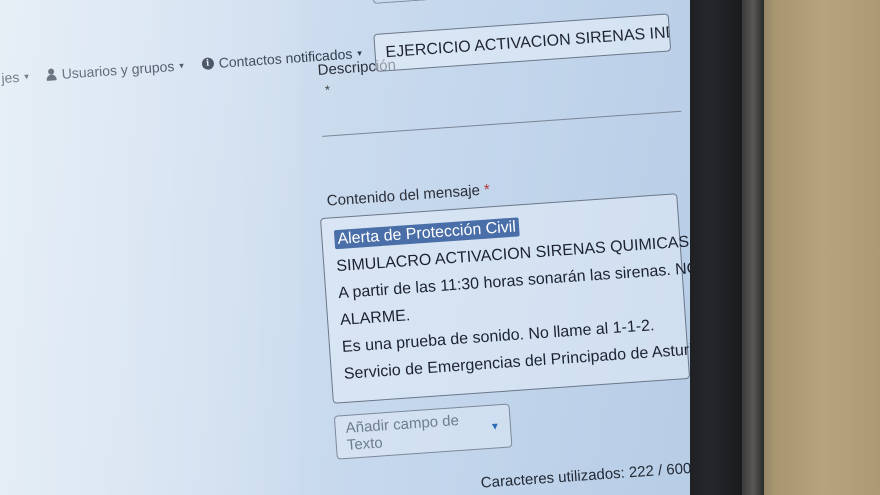 The height and width of the screenshot is (495, 880). I want to click on add-field-label: Añadir campo de Texto, so click(402, 433).